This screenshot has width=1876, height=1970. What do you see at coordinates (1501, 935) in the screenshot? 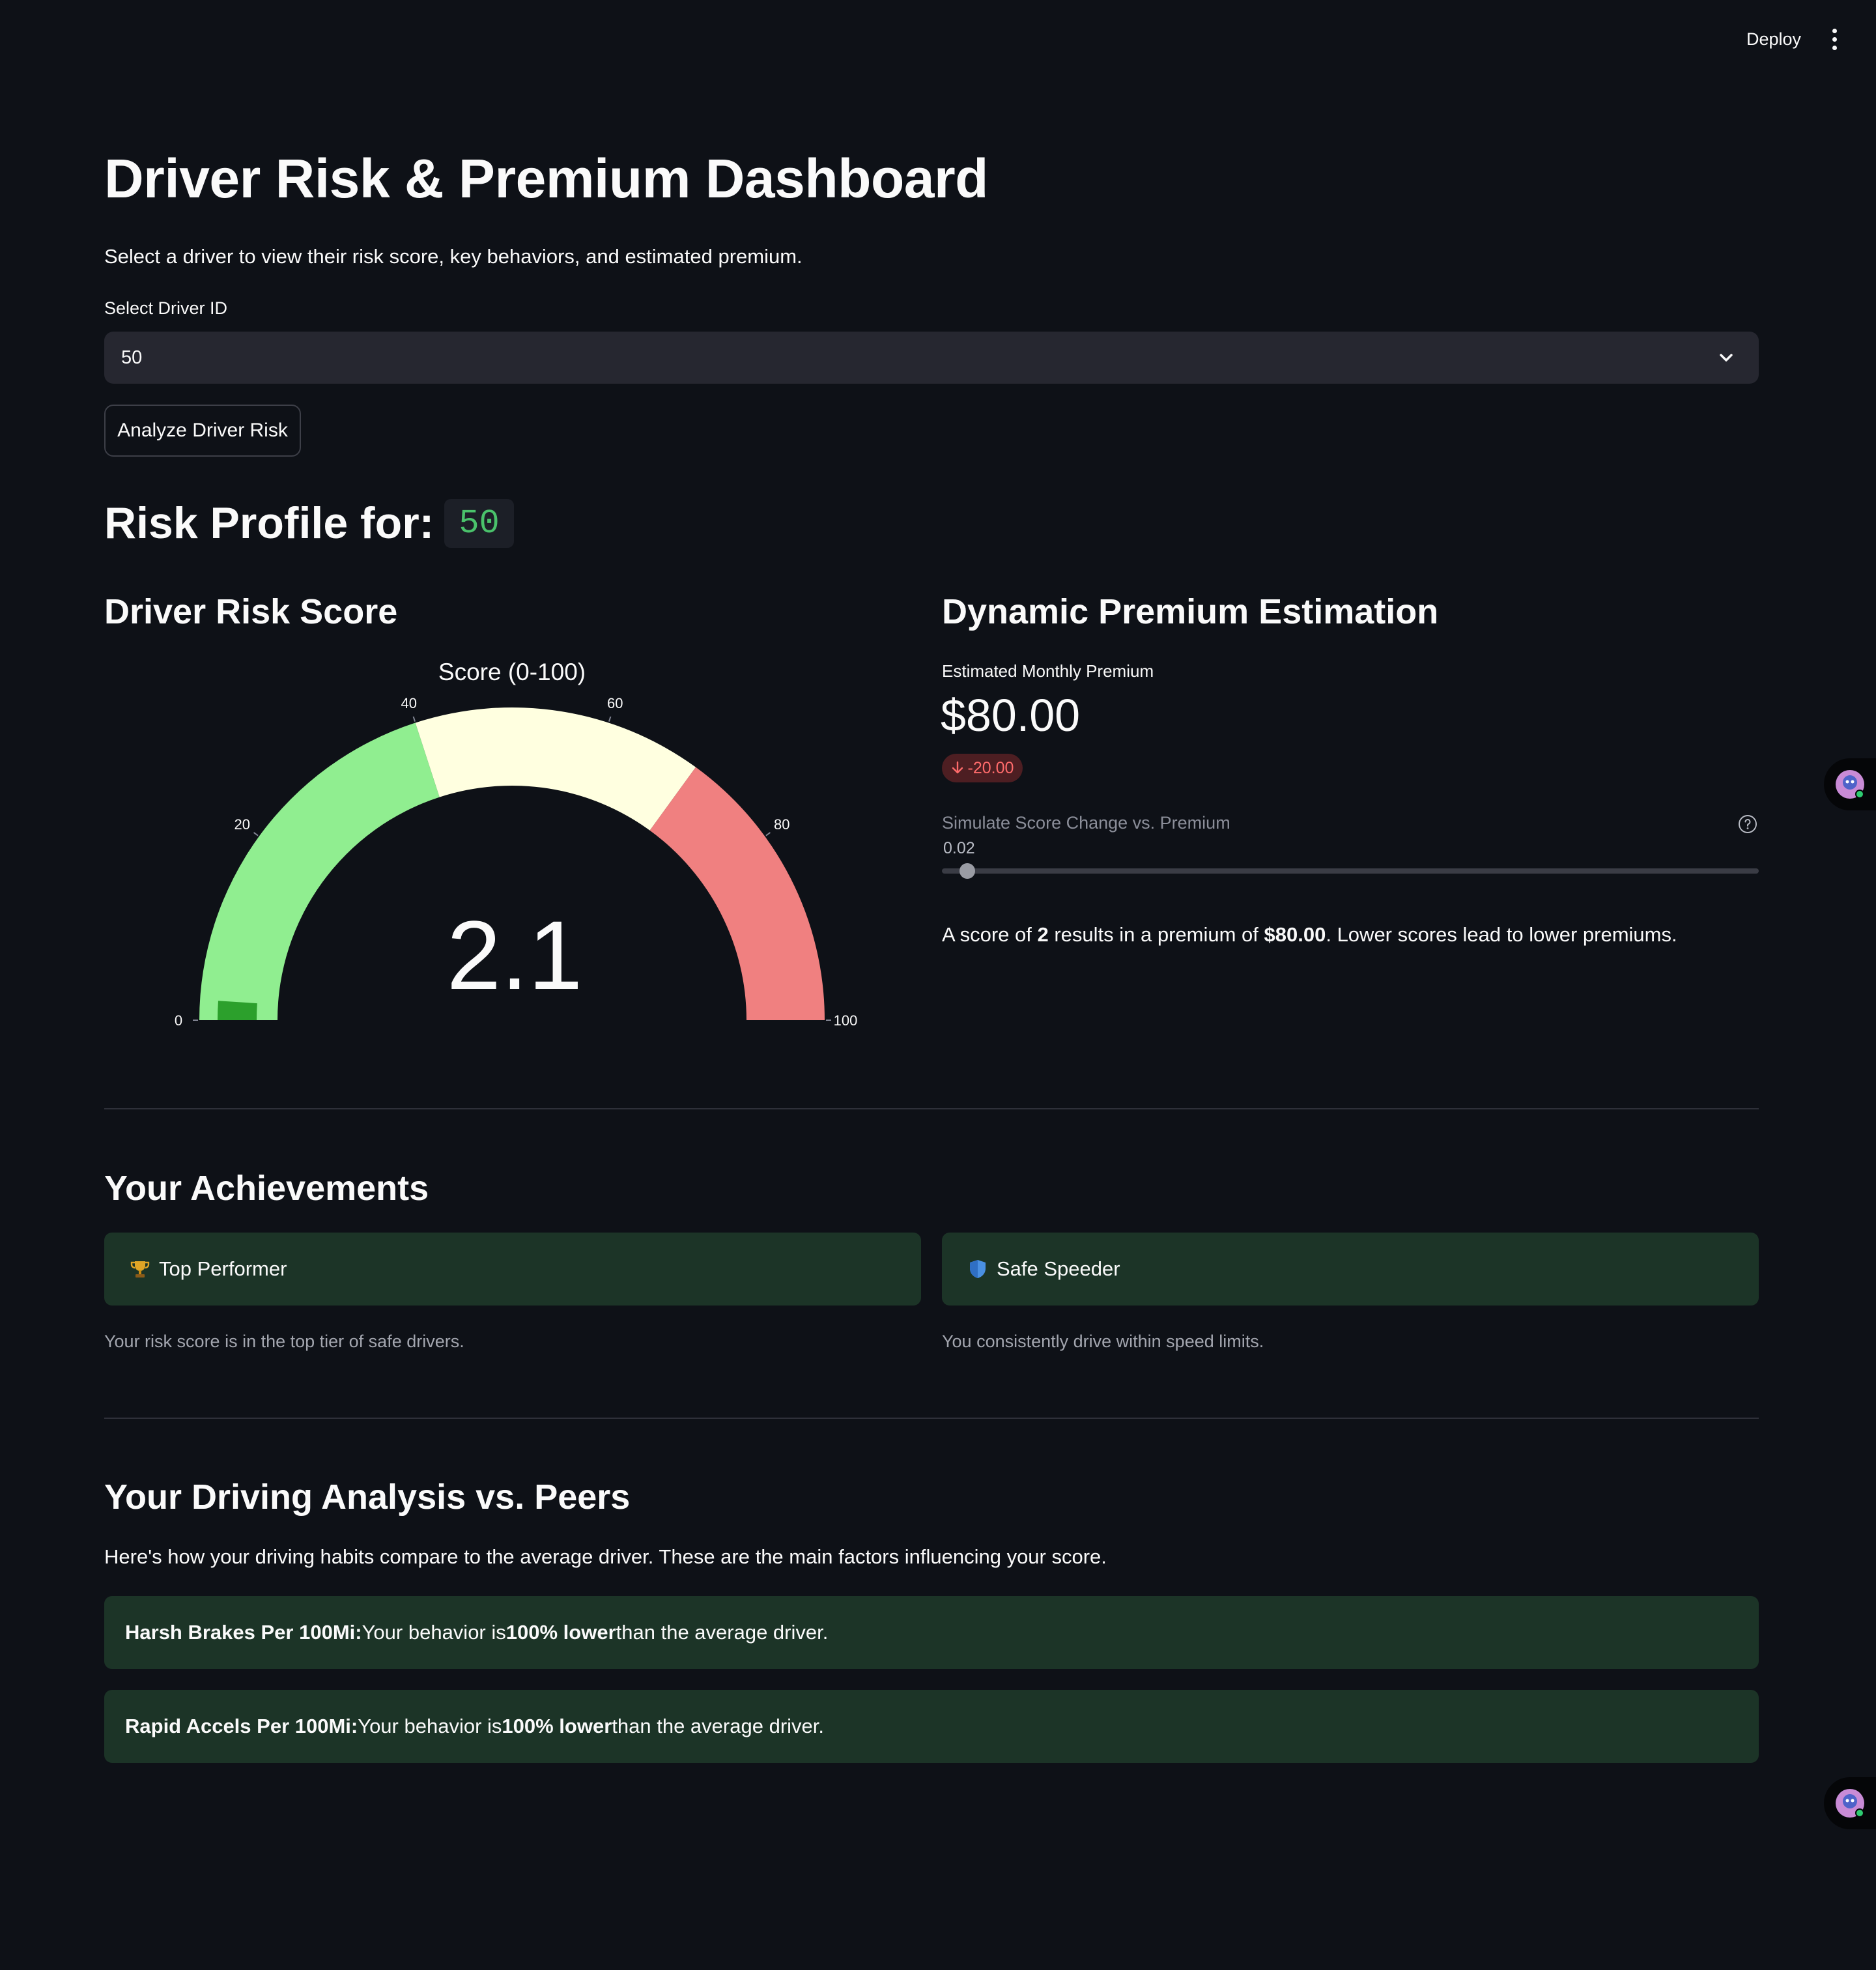
I see `premium-summary-text-3: . Lower scores lead to lower premiums.` at bounding box center [1501, 935].